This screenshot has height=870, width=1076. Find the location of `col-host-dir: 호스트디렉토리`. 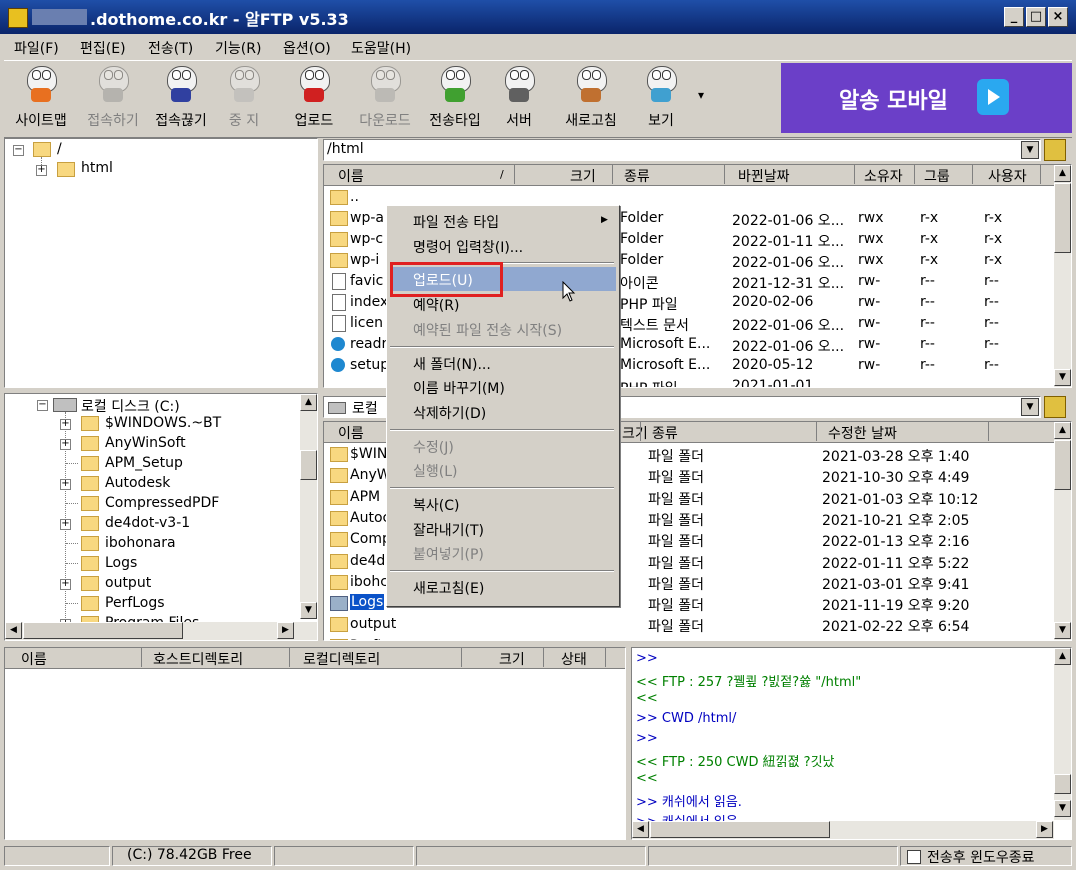

col-host-dir: 호스트디렉토리 is located at coordinates (198, 659).